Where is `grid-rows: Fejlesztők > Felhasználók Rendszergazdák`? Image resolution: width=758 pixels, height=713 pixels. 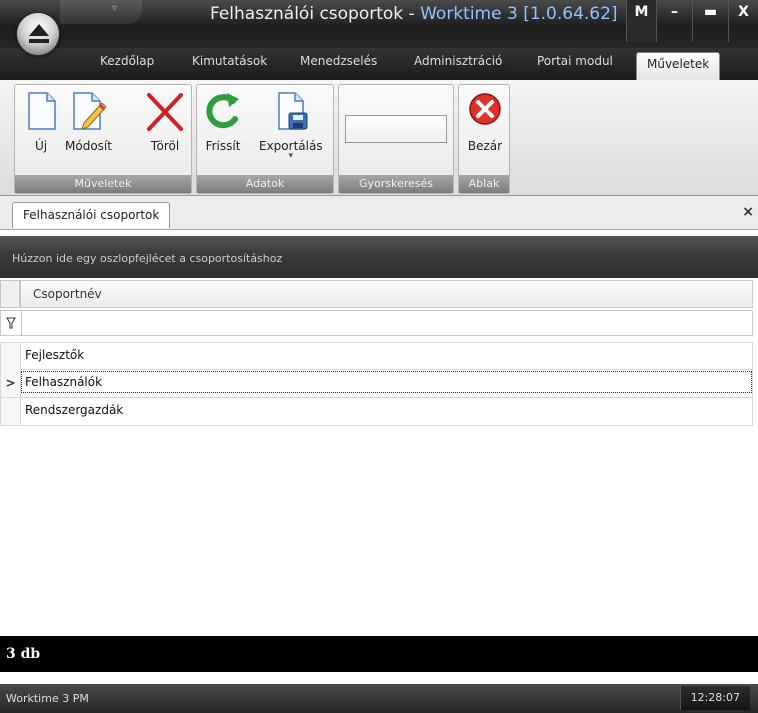
grid-rows: Fejlesztők > Felhasználók Rendszergazdák is located at coordinates (376, 384).